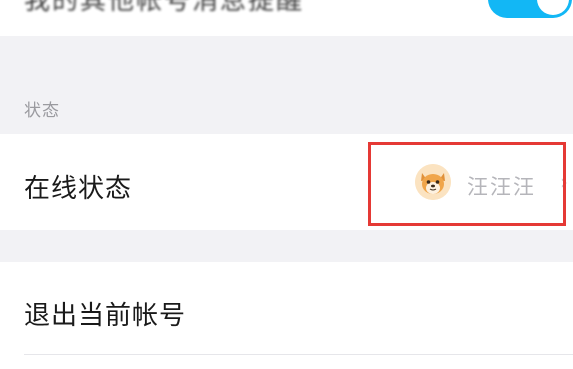  What do you see at coordinates (164, 8) in the screenshot?
I see `other-accounts-notify-label: 我的其他帐号消息提醒` at bounding box center [164, 8].